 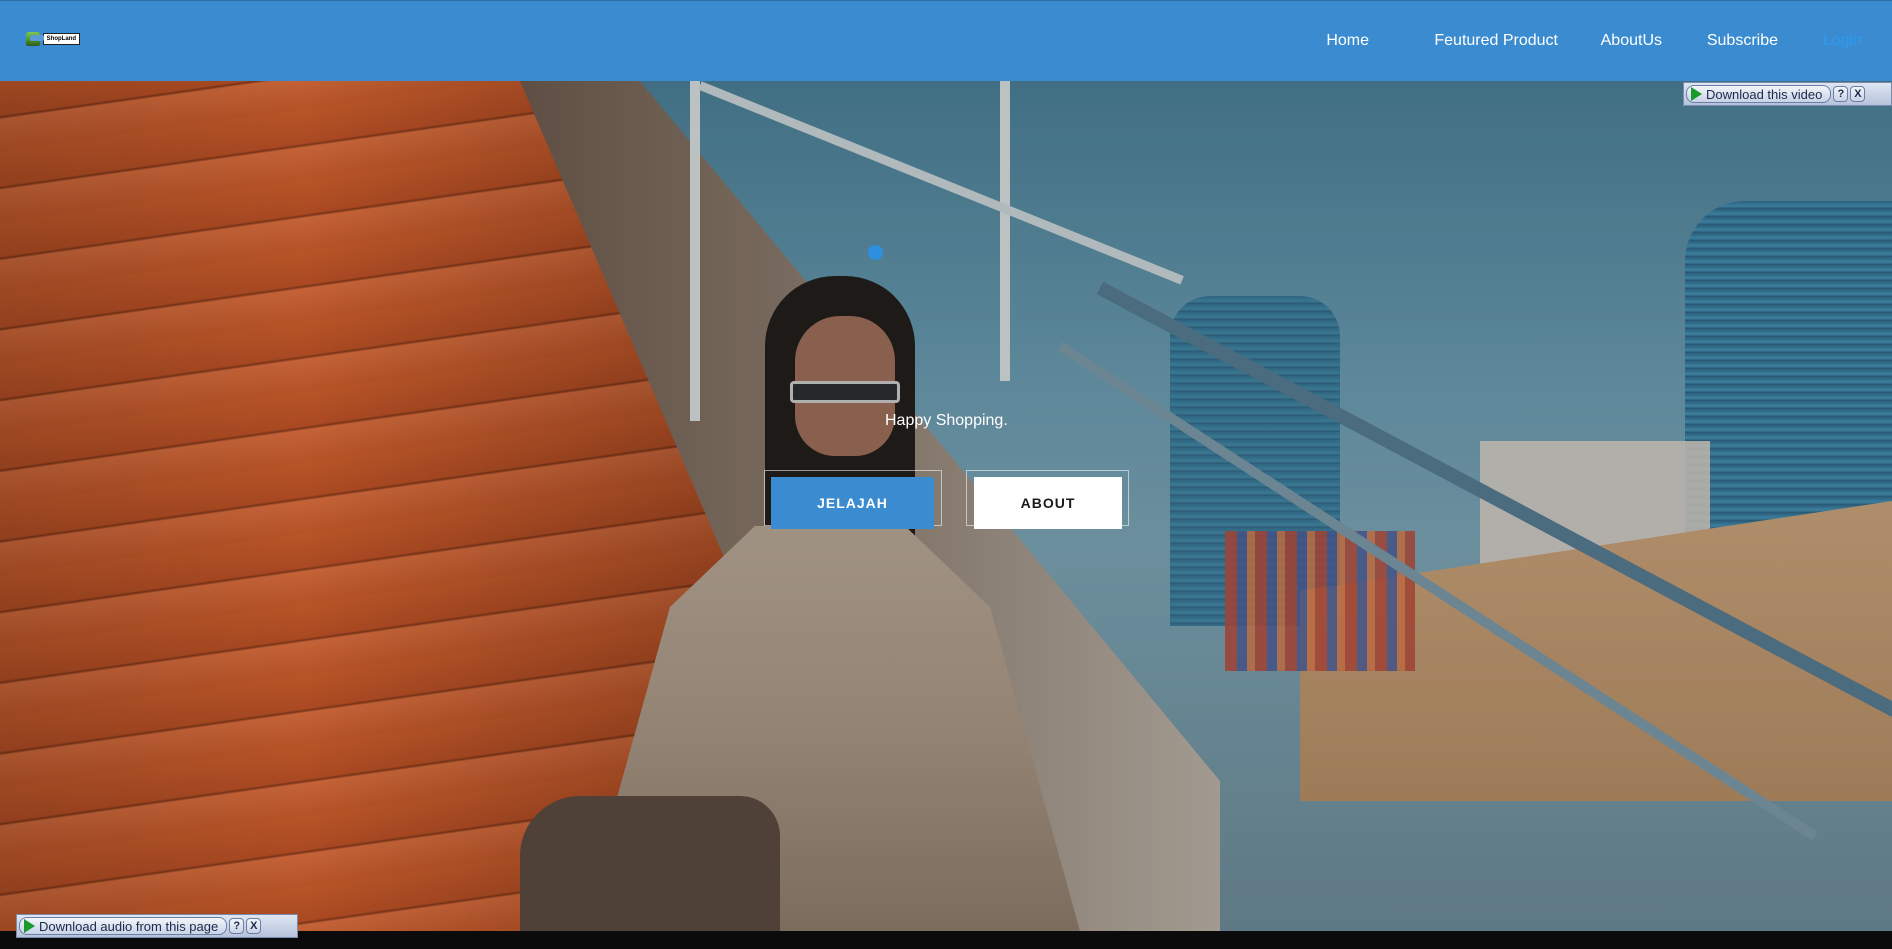 What do you see at coordinates (946, 420) in the screenshot?
I see `hero-tagline: Happy Shopping.` at bounding box center [946, 420].